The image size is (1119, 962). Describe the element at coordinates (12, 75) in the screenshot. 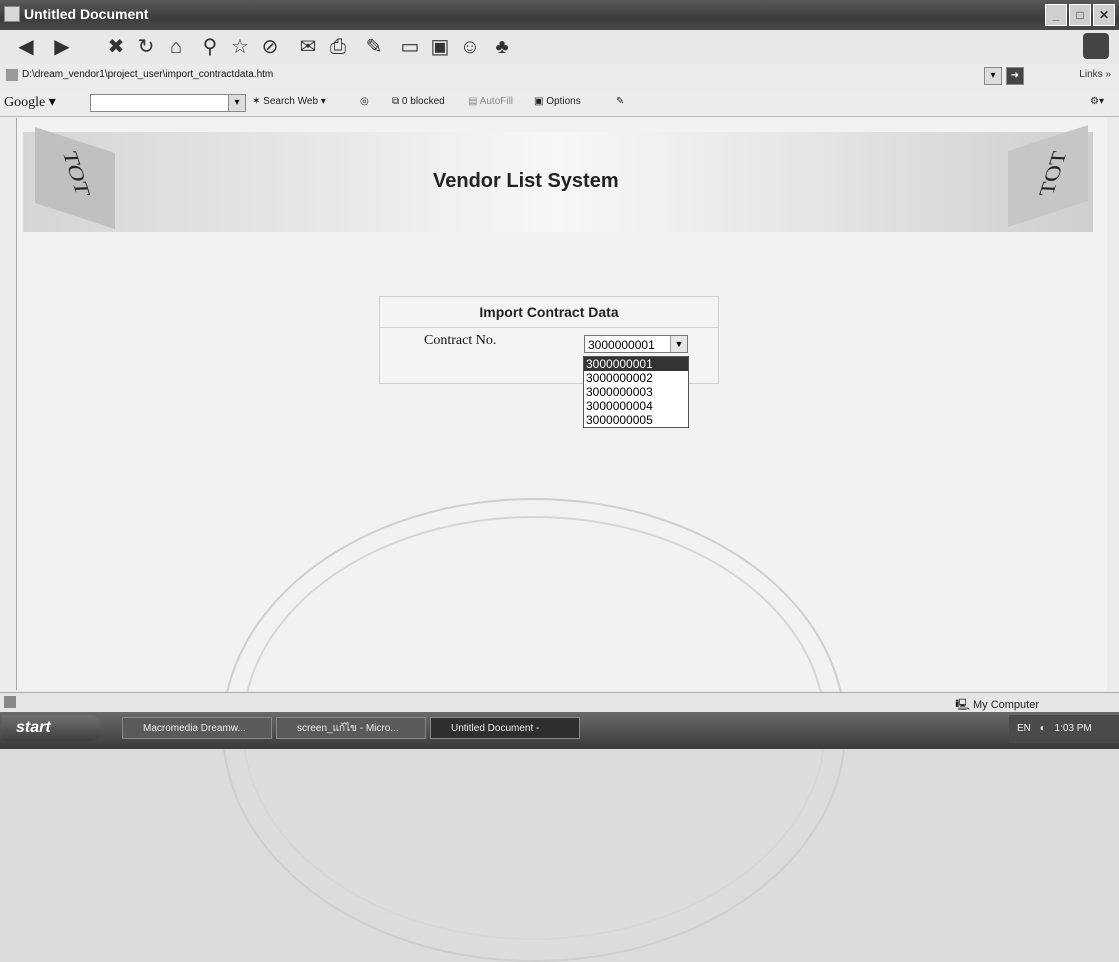

I see `page-icon` at that location.